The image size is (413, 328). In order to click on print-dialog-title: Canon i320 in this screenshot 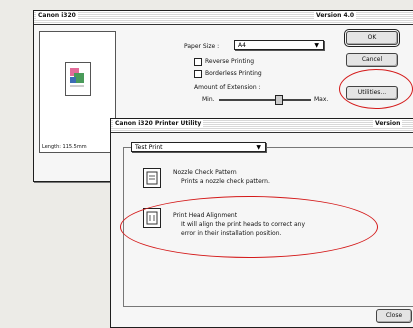, I will do `click(57, 15)`.